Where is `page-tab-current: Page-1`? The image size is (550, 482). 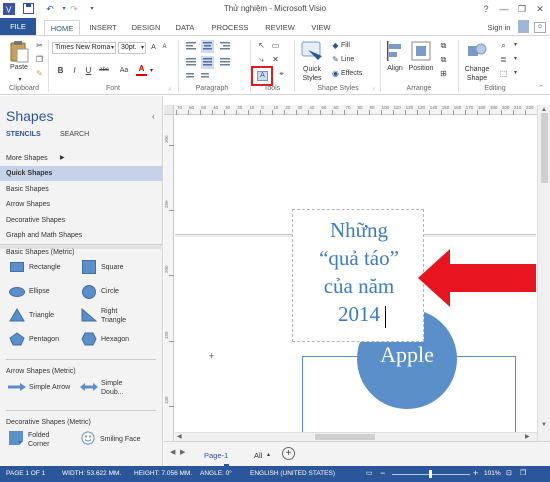
page-tab-current: Page-1 is located at coordinates (216, 455).